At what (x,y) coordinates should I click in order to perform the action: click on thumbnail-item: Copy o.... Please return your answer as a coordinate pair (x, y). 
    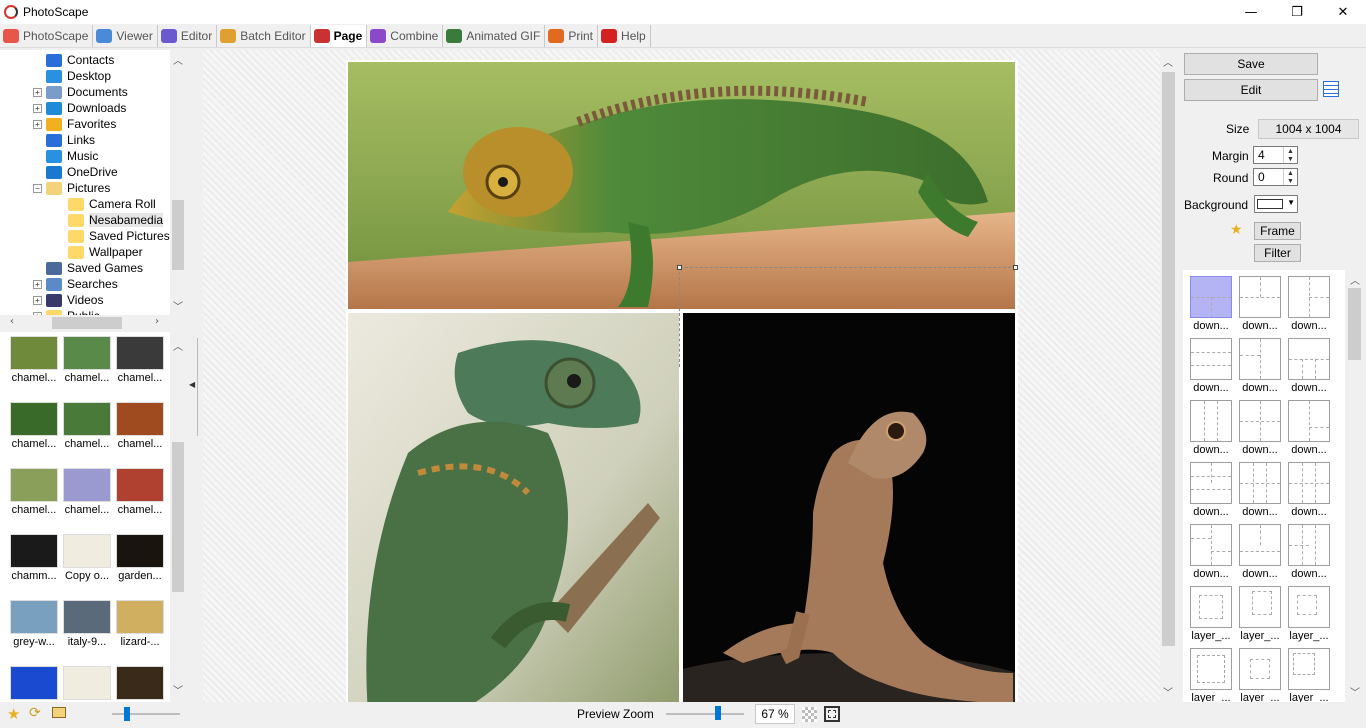
    Looking at the image, I should click on (87, 562).